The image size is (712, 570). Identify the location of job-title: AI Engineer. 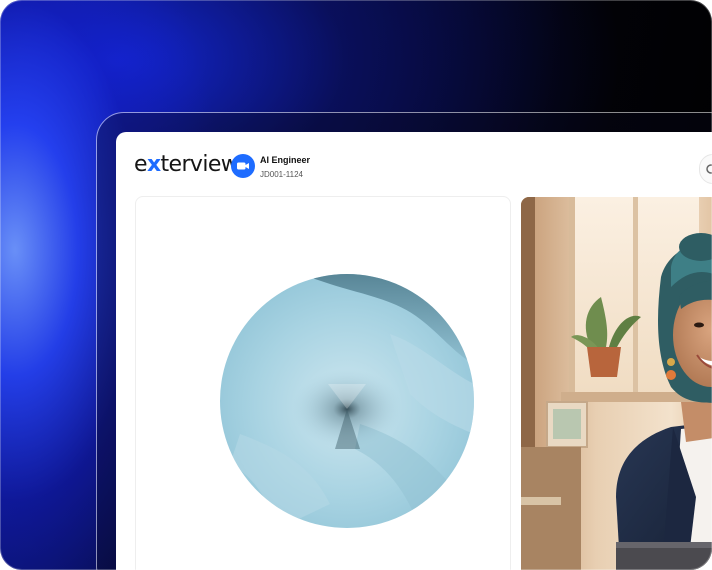
(285, 160).